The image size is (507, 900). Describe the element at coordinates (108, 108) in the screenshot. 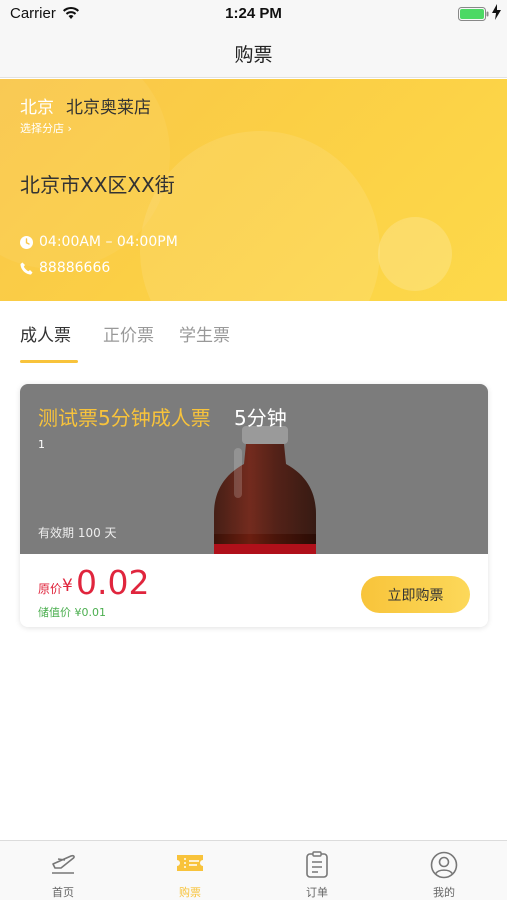

I see `store-name: 北京奥莱店` at that location.